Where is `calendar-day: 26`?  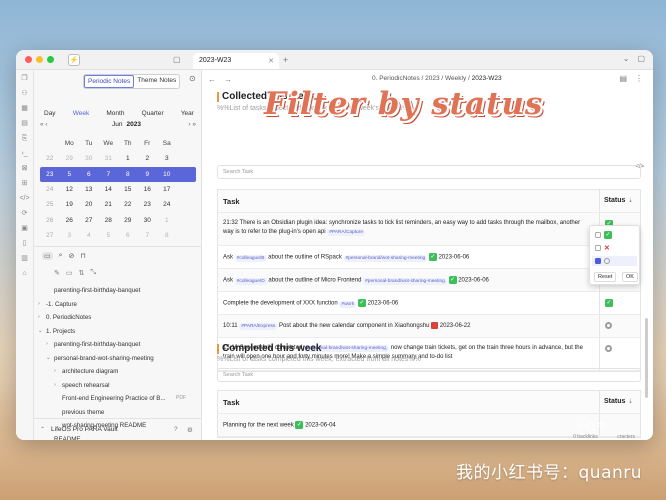 calendar-day: 26 is located at coordinates (70, 220).